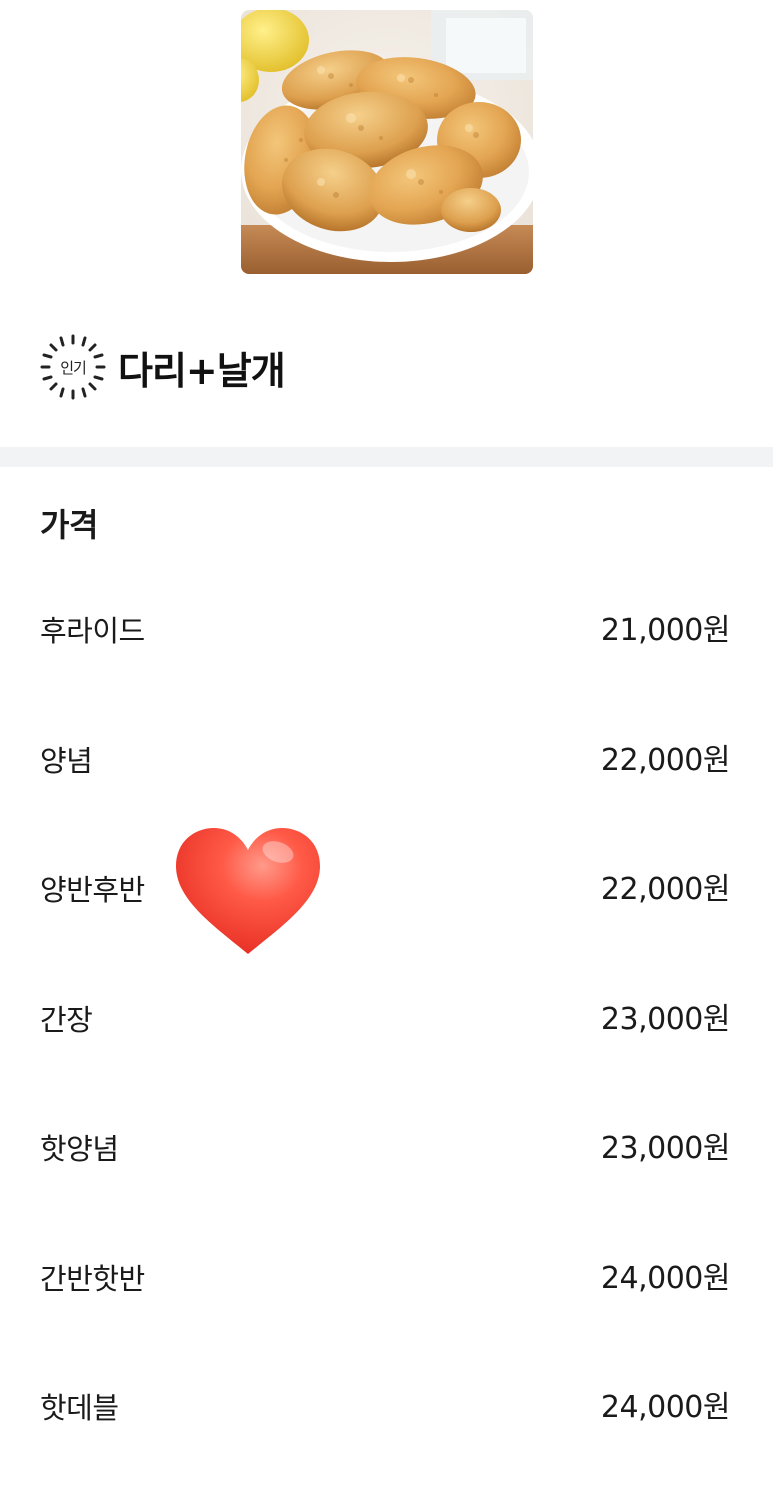 The height and width of the screenshot is (1507, 773). What do you see at coordinates (66, 760) in the screenshot?
I see `price-option-name: 양념` at bounding box center [66, 760].